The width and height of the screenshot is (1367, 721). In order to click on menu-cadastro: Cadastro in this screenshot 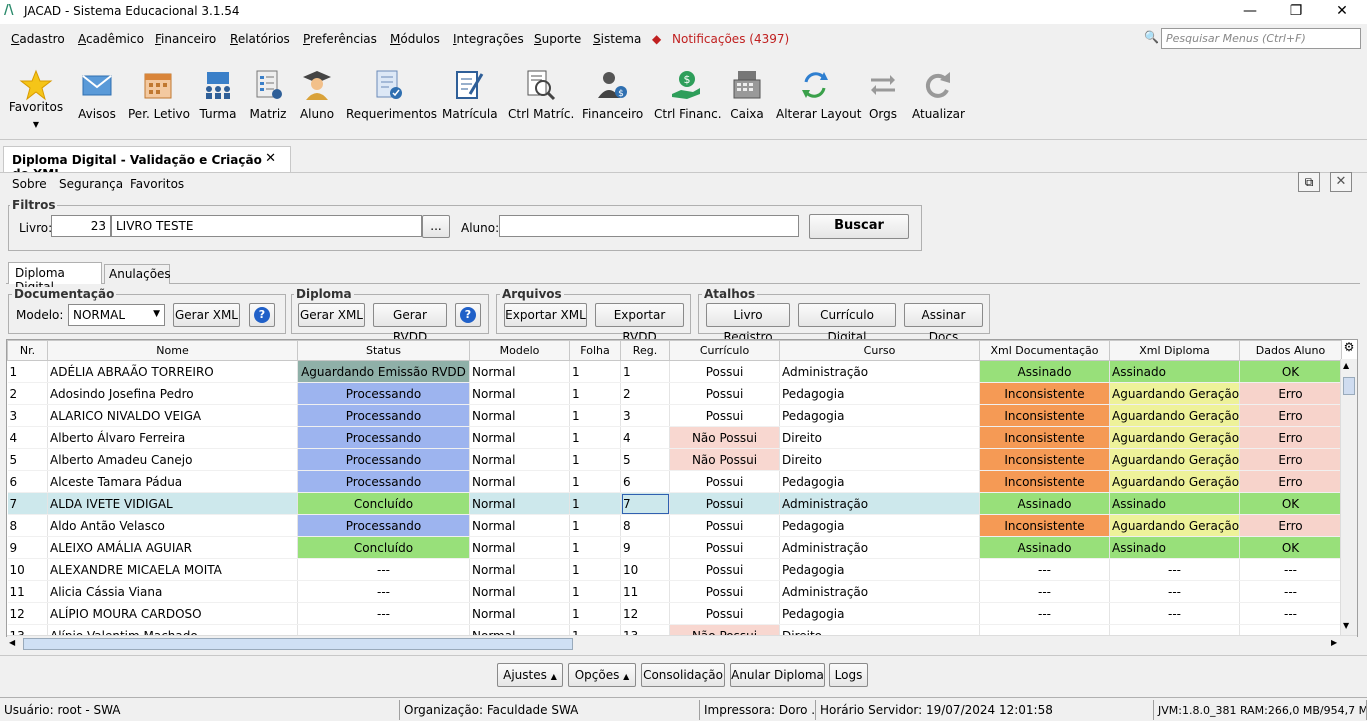, I will do `click(38, 39)`.